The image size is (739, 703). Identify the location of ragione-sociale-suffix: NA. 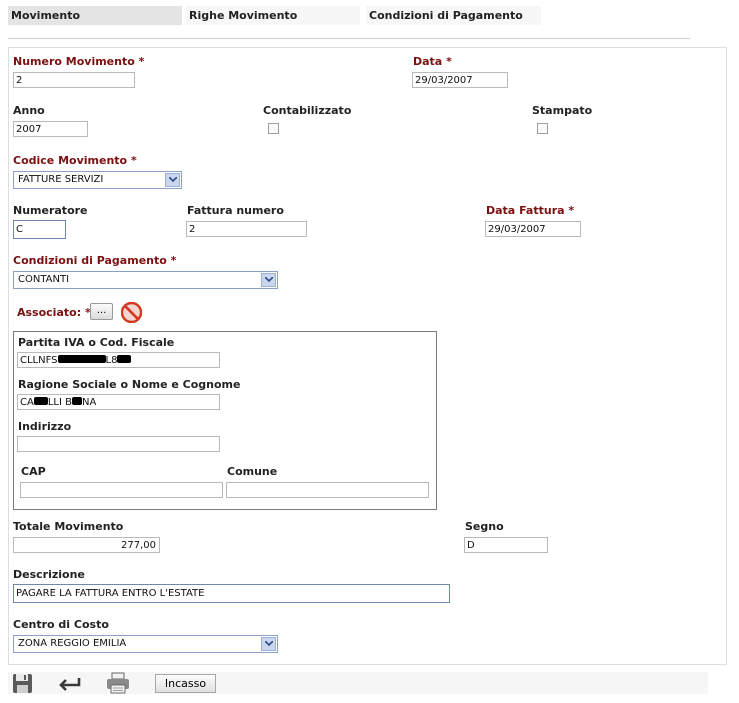
(89, 402).